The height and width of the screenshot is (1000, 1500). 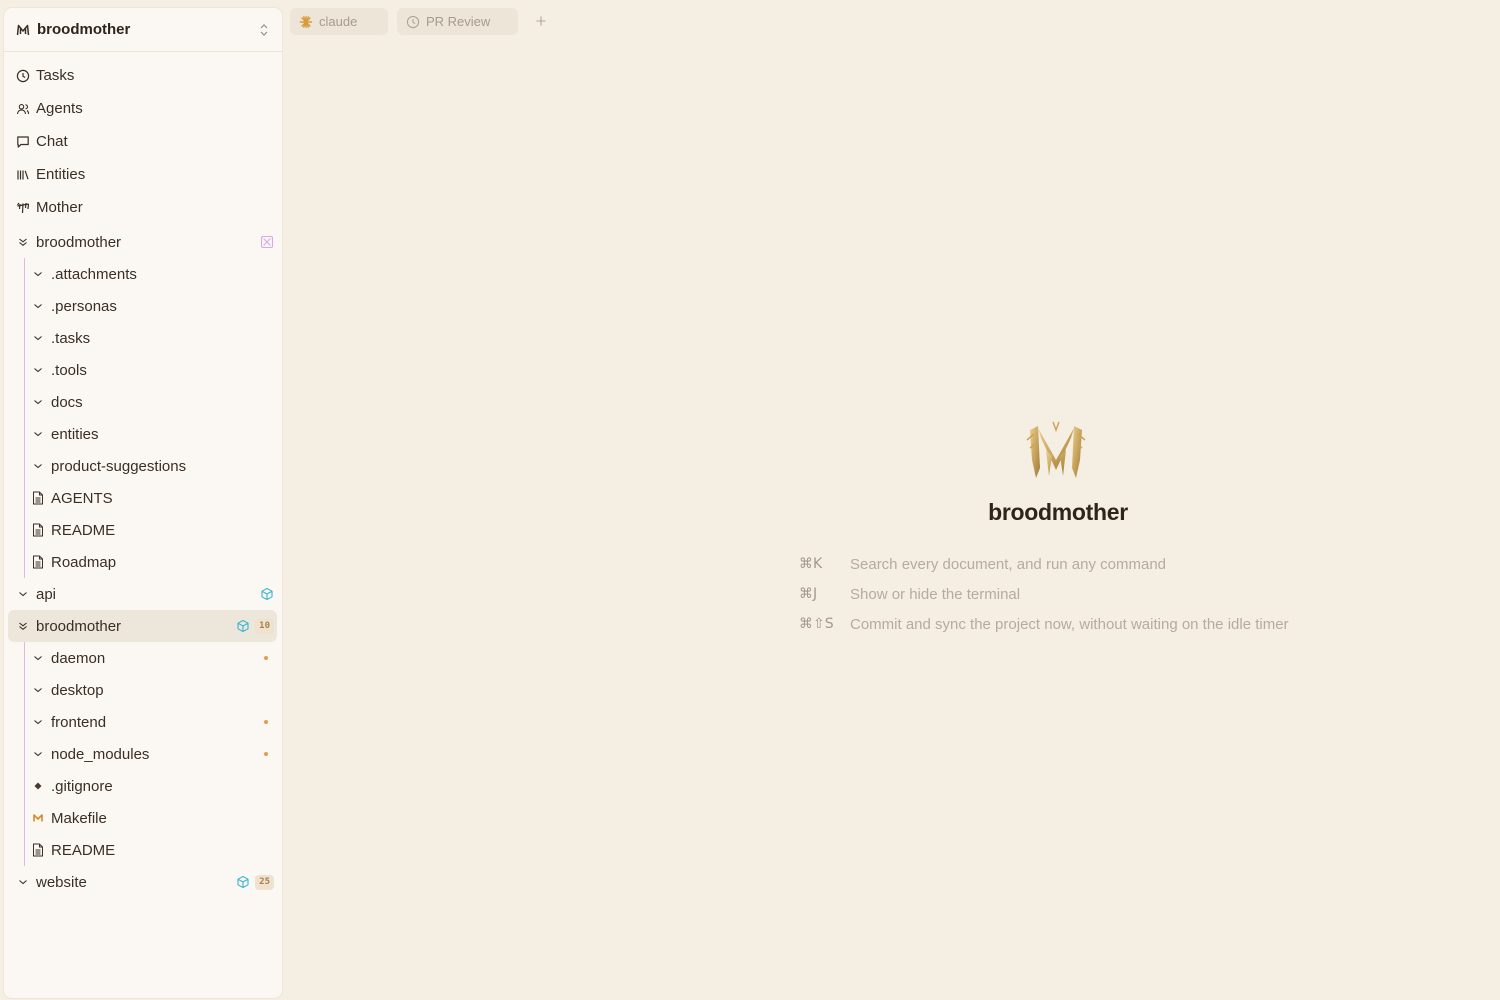 I want to click on tree-item-label: docs, so click(x=67, y=402).